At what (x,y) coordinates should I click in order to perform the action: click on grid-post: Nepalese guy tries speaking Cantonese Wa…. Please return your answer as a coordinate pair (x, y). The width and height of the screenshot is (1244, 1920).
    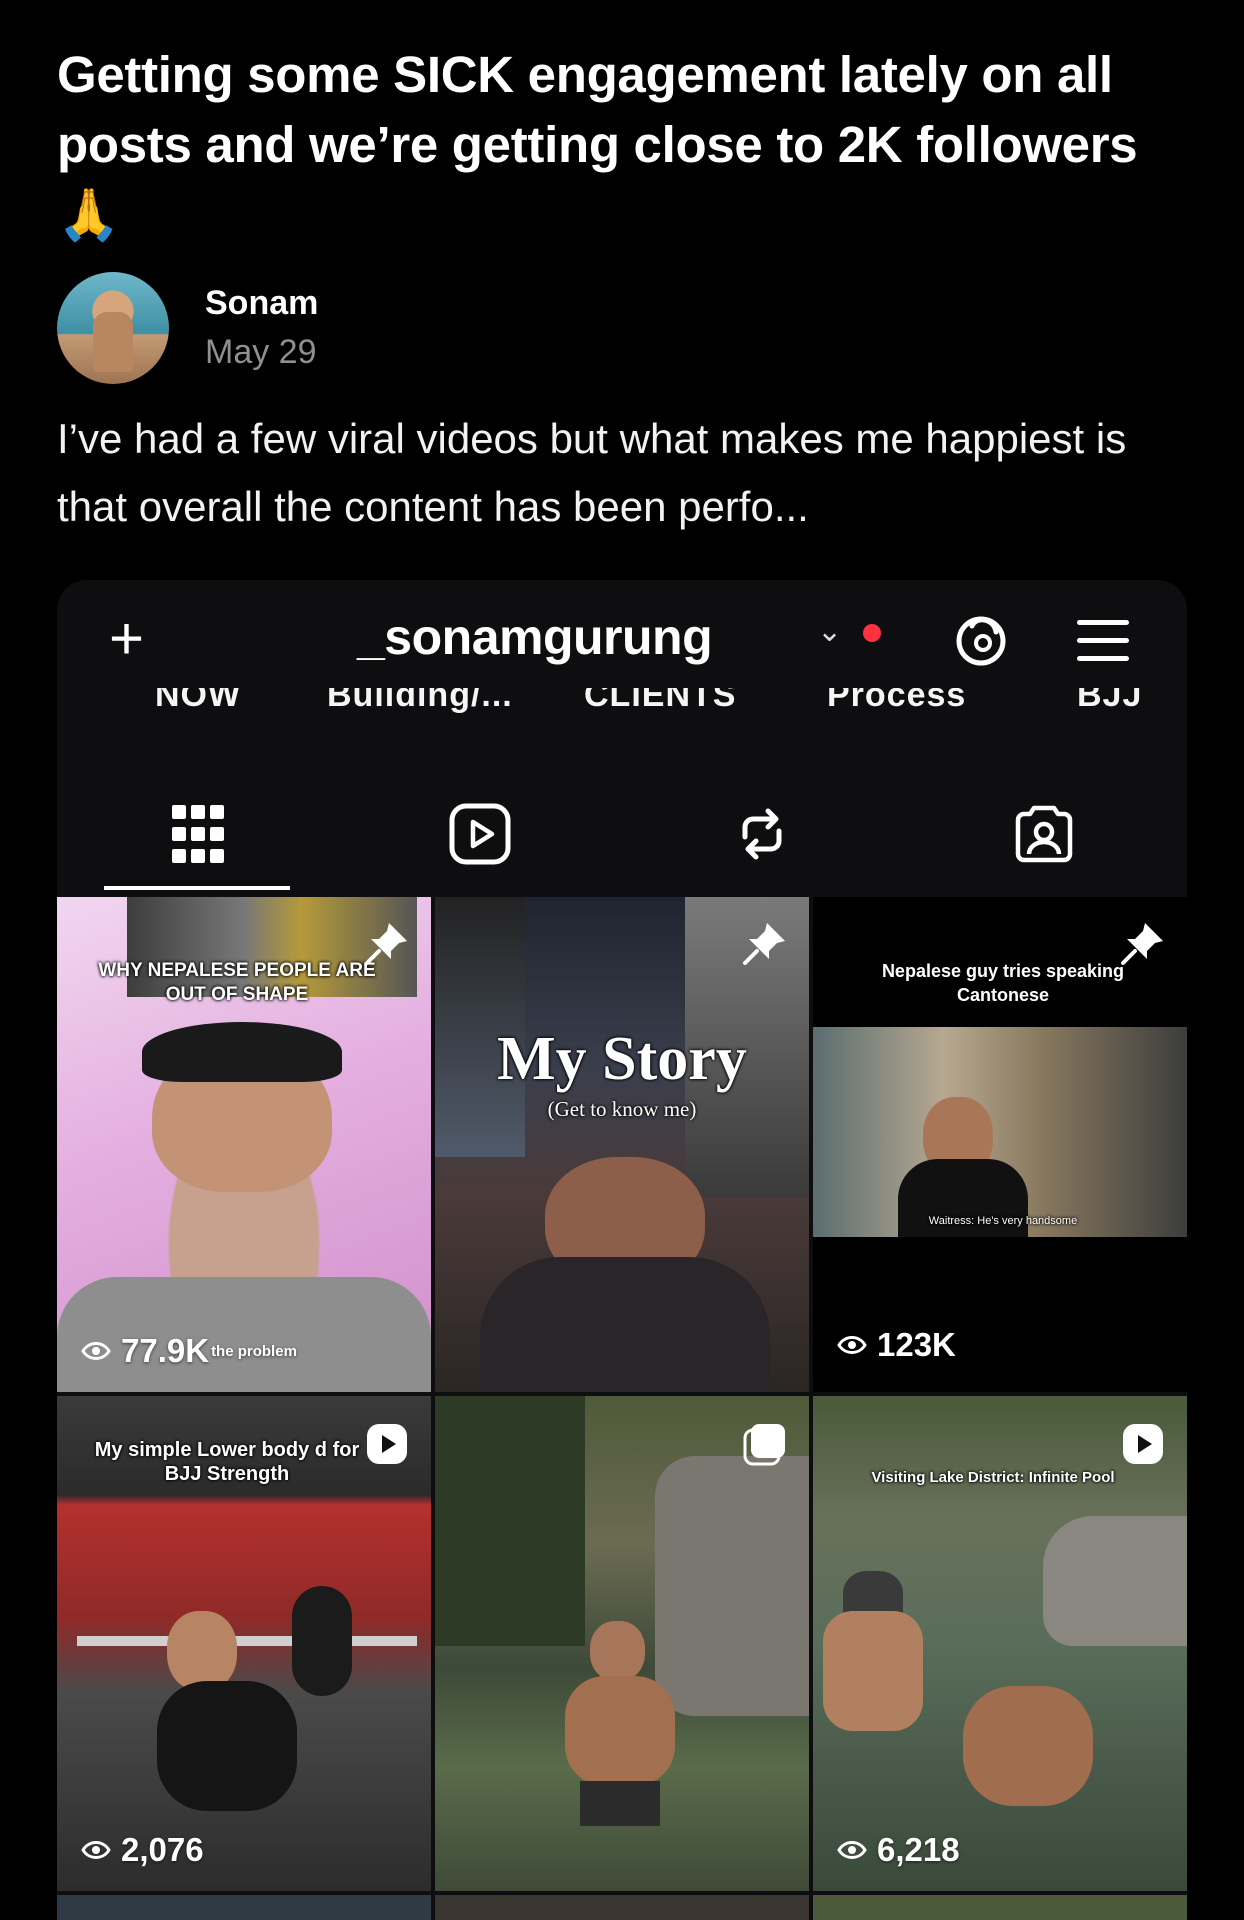
    Looking at the image, I should click on (1000, 1144).